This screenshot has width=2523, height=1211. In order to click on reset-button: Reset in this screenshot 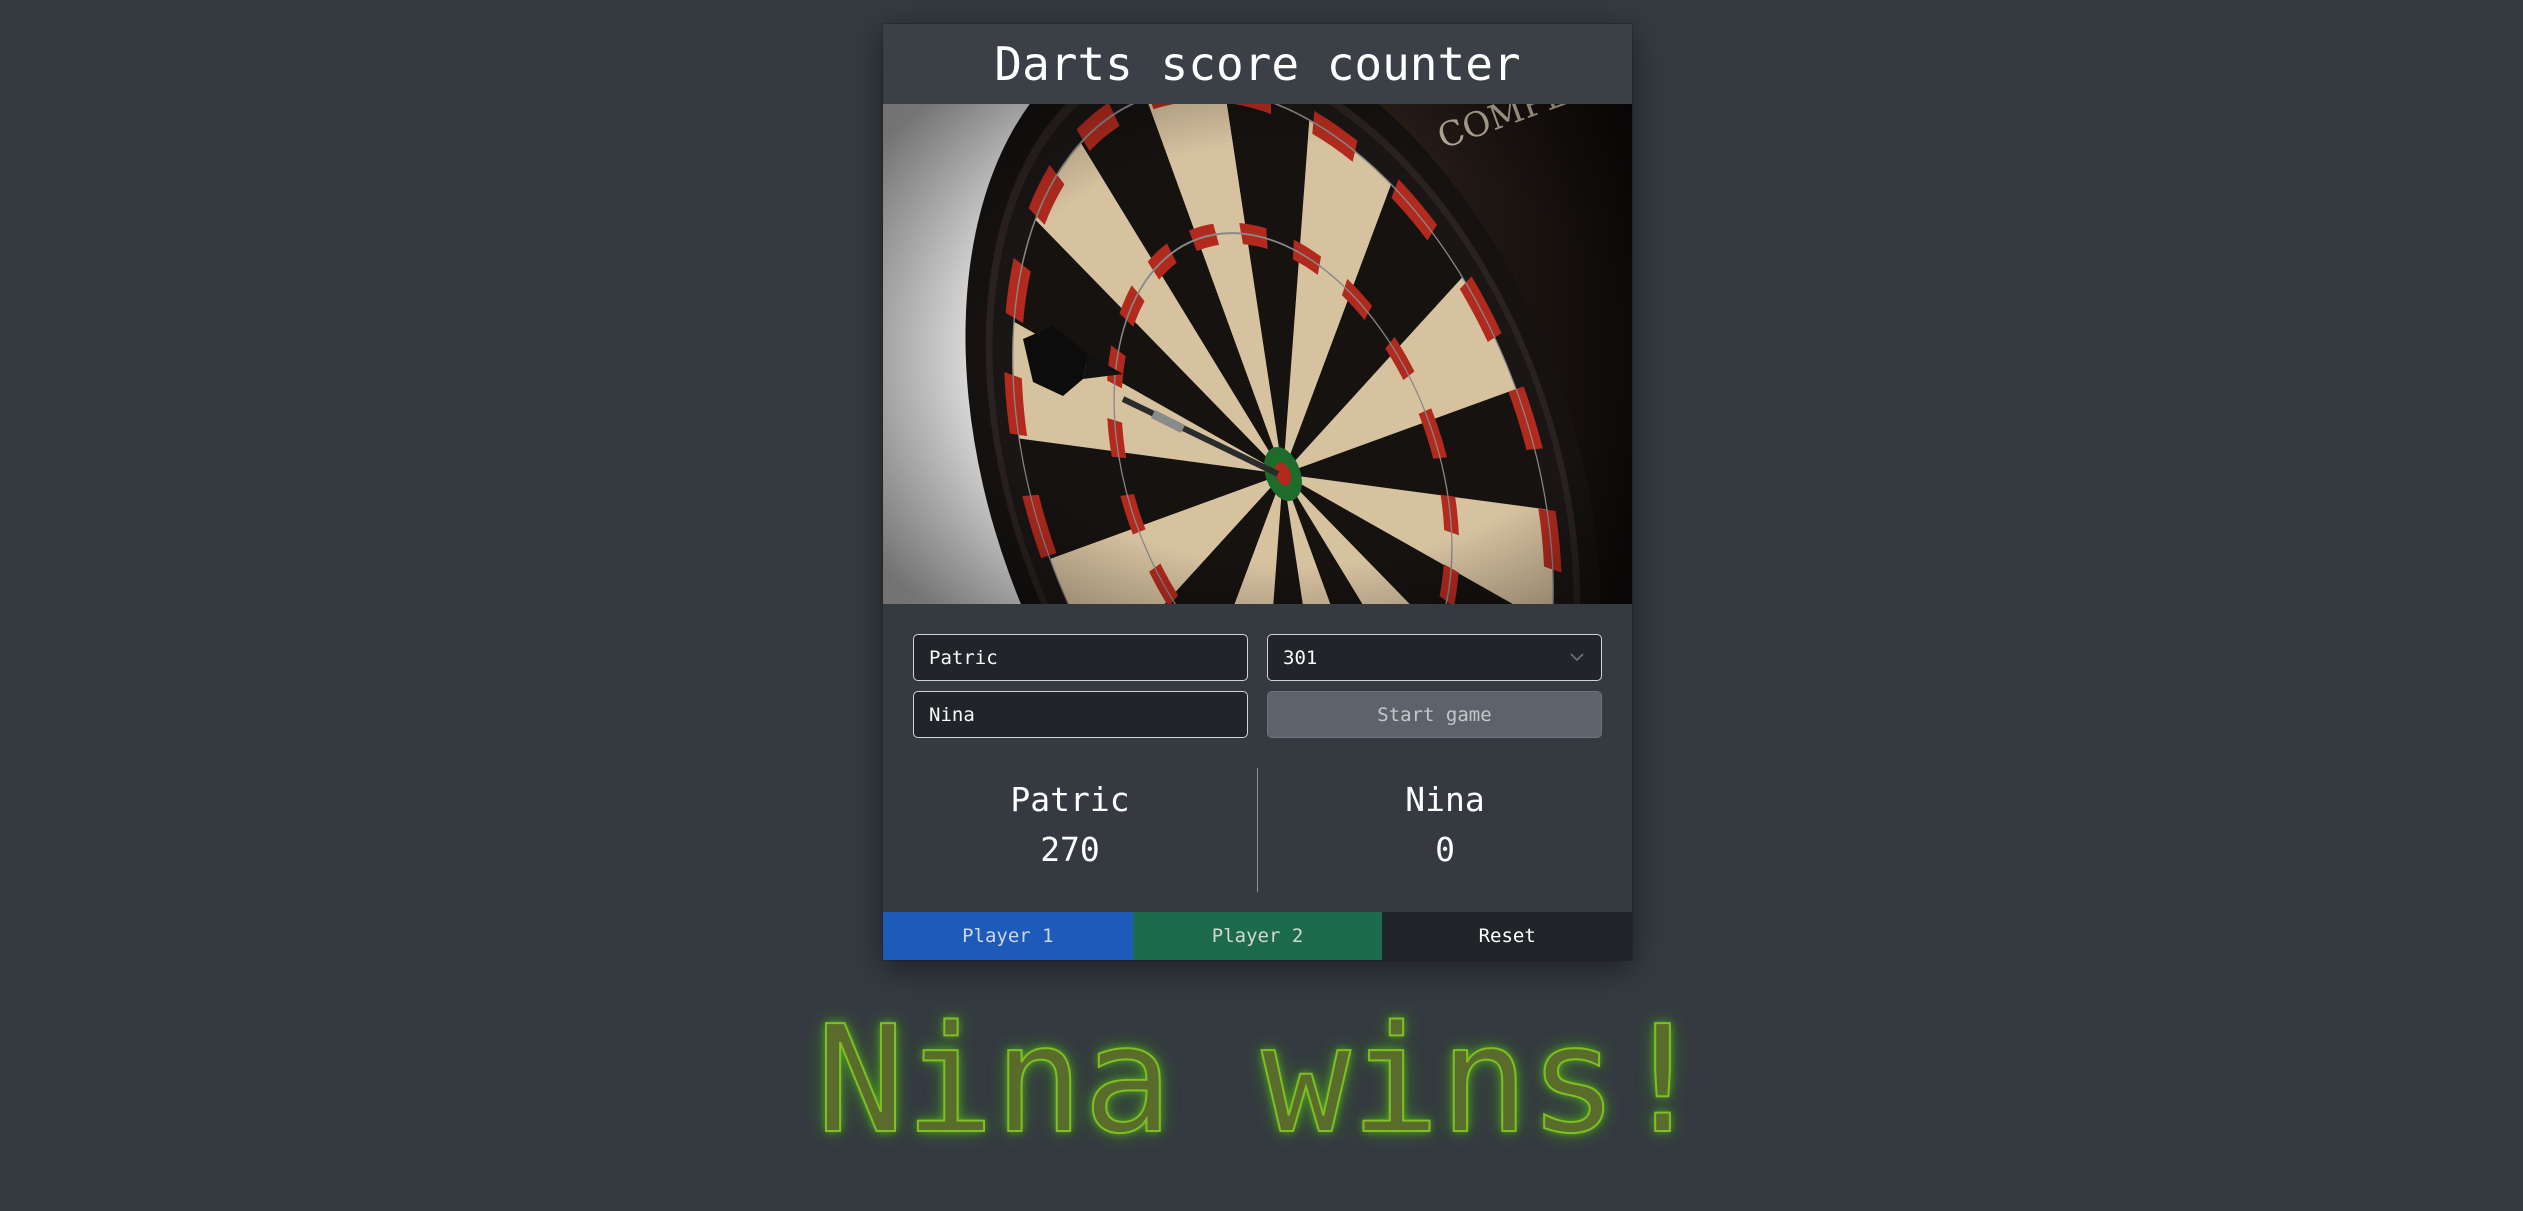, I will do `click(1507, 936)`.